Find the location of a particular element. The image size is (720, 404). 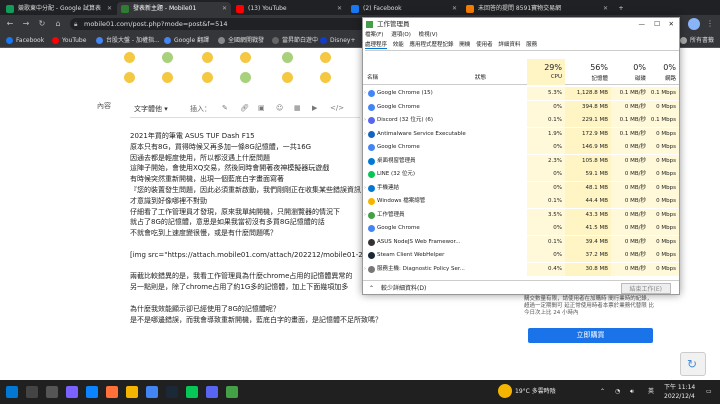

tab-startup: 開機 is located at coordinates (464, 45).